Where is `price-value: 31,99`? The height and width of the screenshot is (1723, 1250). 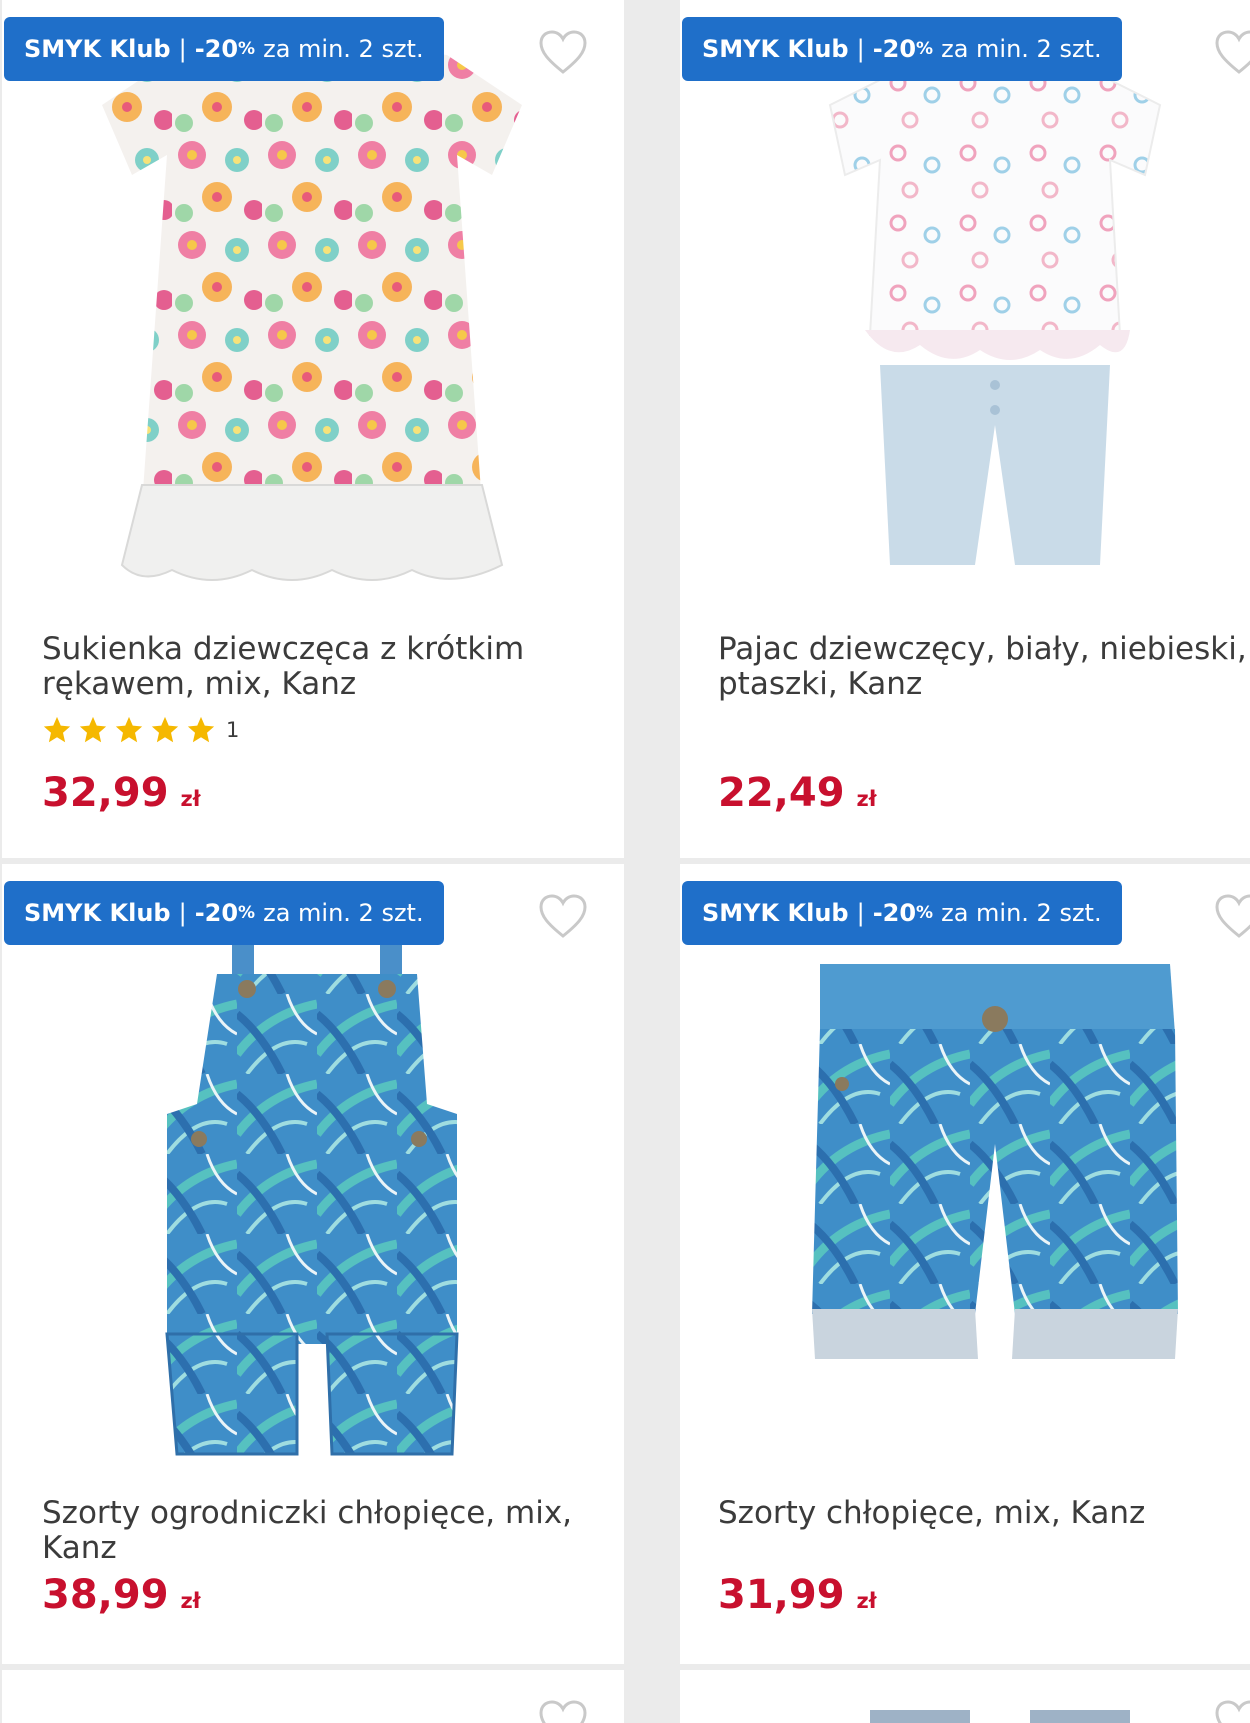
price-value: 31,99 is located at coordinates (781, 1595).